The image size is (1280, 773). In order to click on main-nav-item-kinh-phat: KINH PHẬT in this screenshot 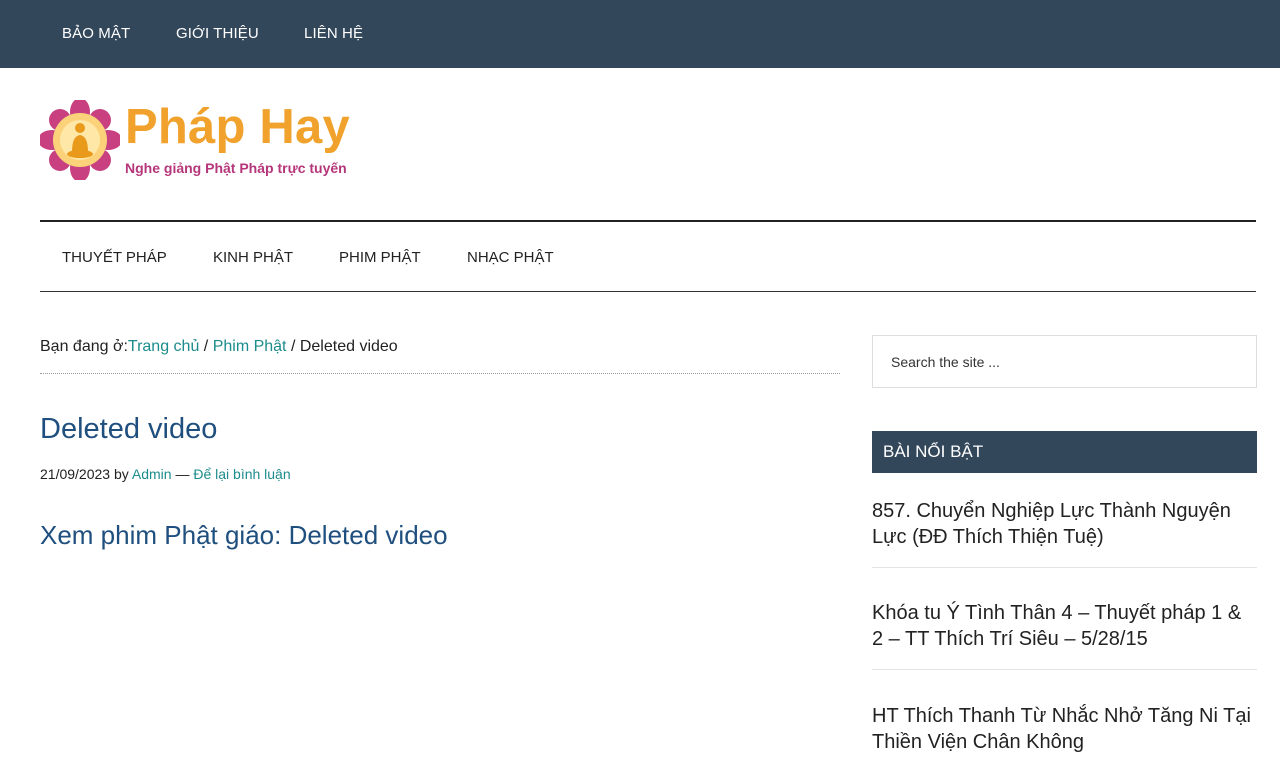, I will do `click(253, 257)`.